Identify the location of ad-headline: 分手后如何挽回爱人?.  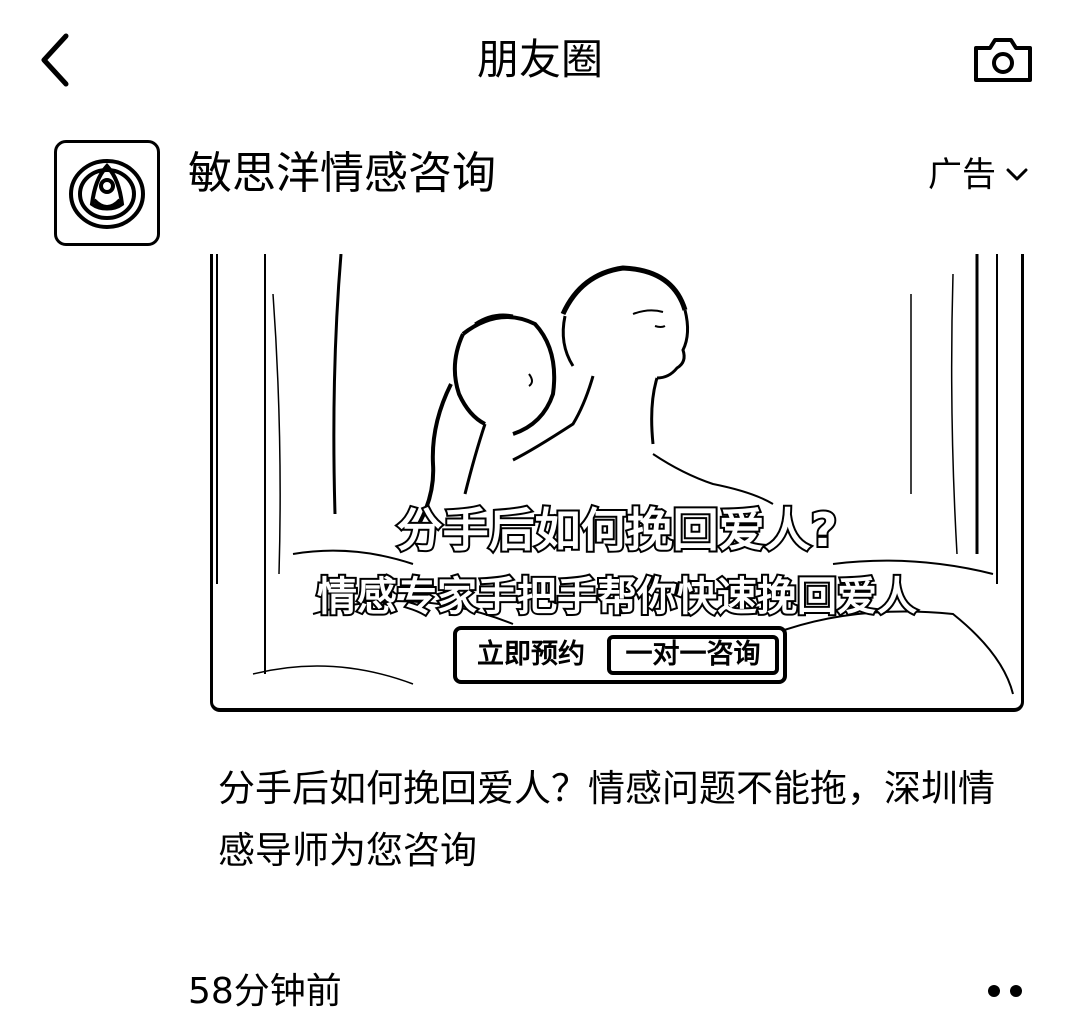
(617, 530).